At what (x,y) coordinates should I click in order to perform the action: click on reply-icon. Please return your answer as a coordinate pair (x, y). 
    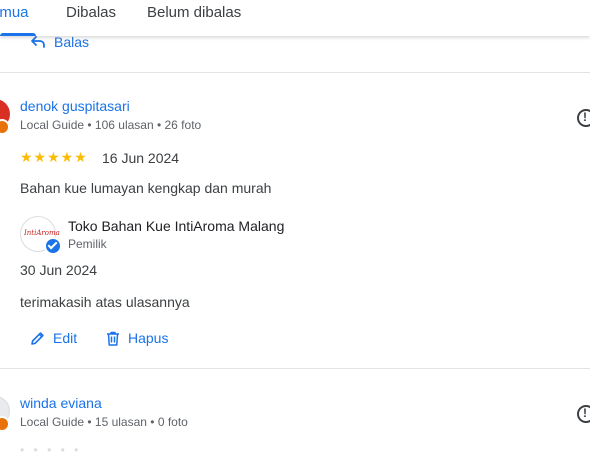
    Looking at the image, I should click on (38, 42).